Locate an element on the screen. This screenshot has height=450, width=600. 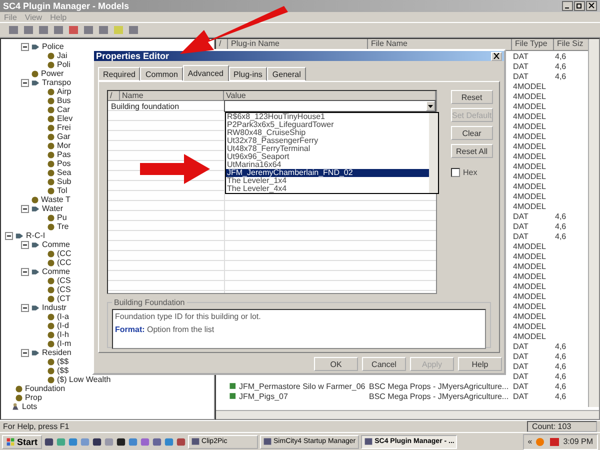
dropdown-option: The Leveler_1x4 is located at coordinates (327, 181).